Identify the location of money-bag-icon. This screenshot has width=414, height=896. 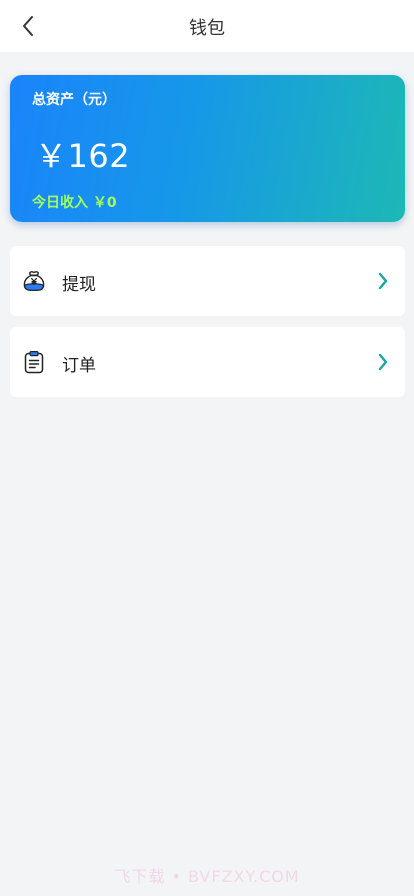
(34, 281).